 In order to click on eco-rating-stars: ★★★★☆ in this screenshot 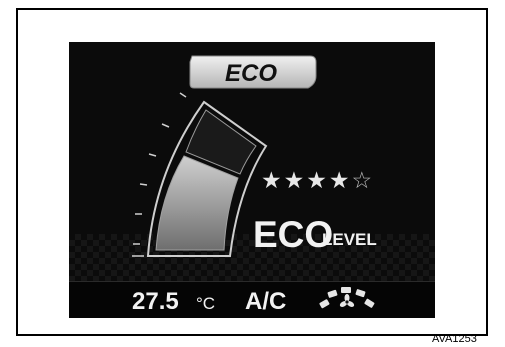, I will do `click(317, 180)`.